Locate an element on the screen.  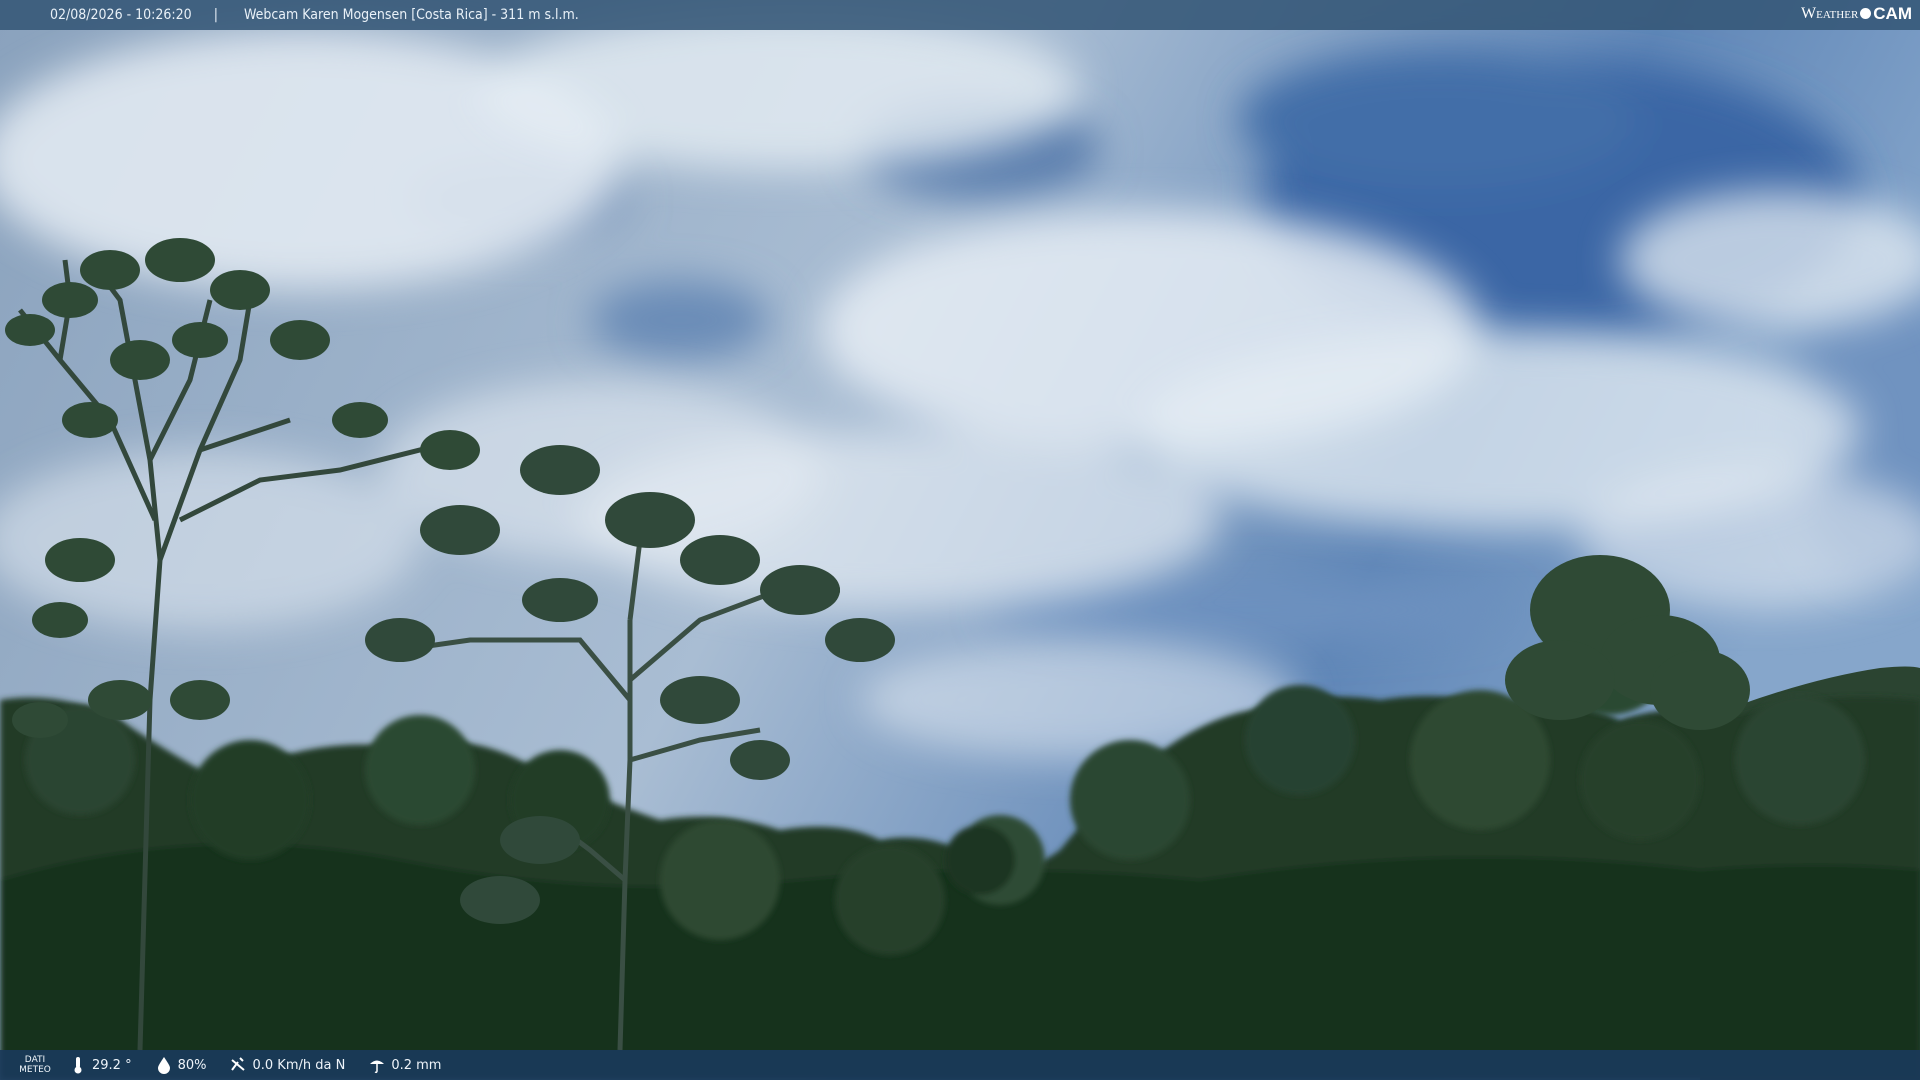
rain-reading: 0.2 mm is located at coordinates (405, 1065).